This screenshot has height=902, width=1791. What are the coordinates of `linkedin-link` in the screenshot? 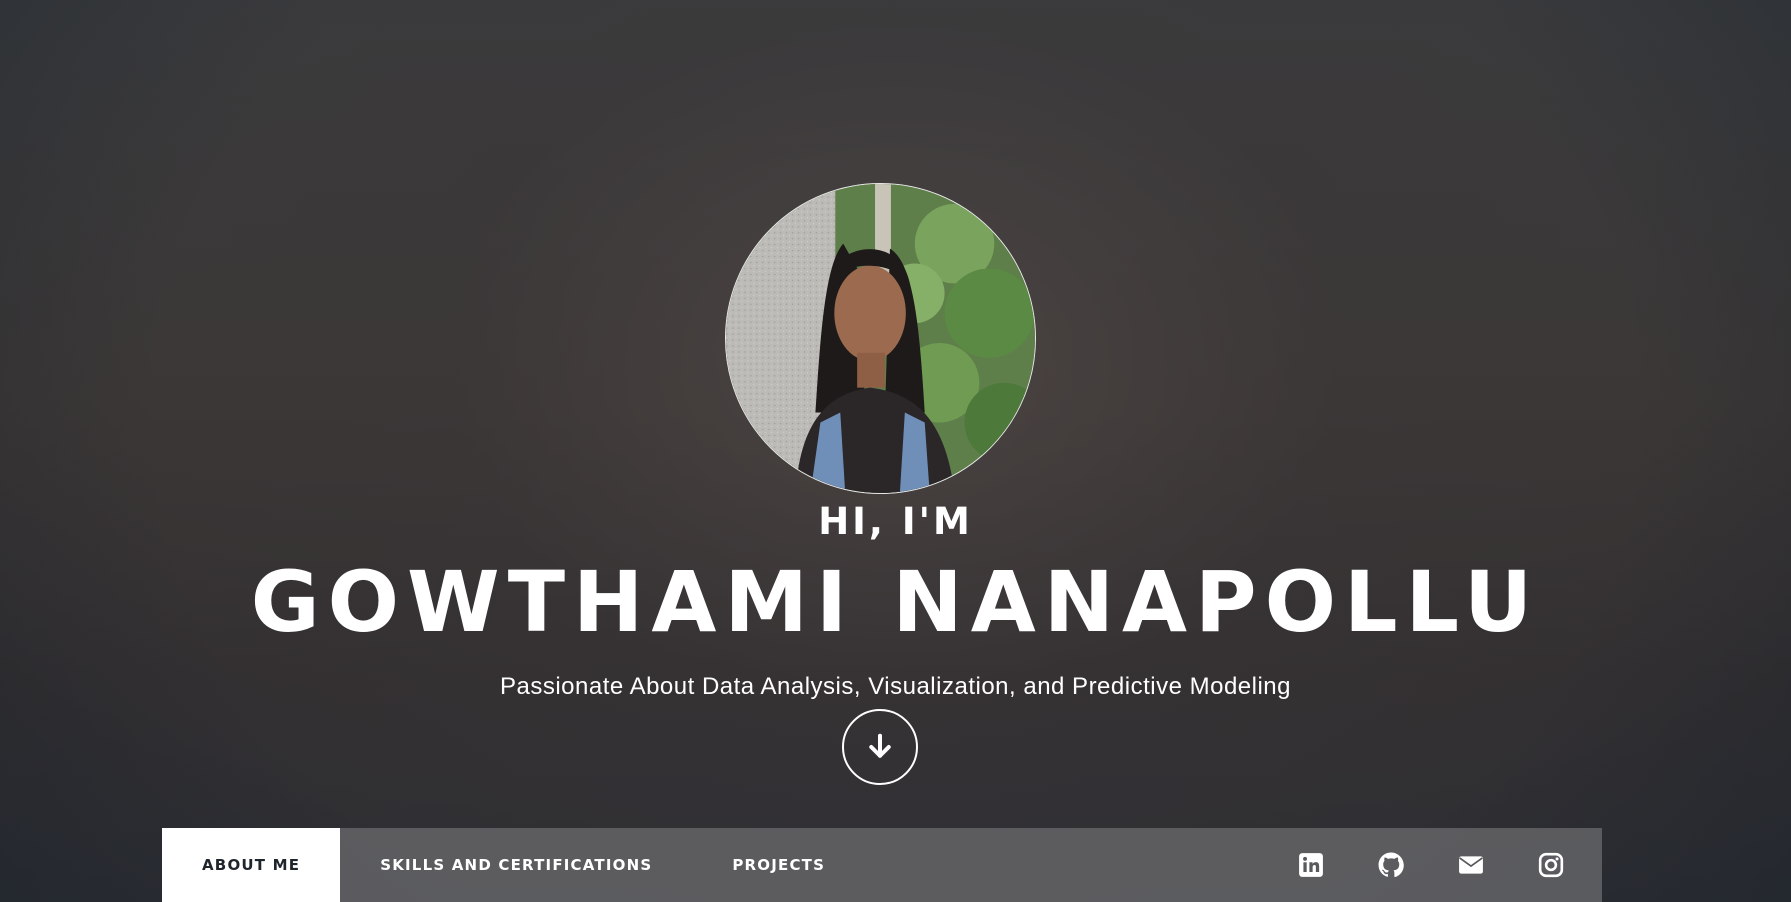 It's located at (1311, 865).